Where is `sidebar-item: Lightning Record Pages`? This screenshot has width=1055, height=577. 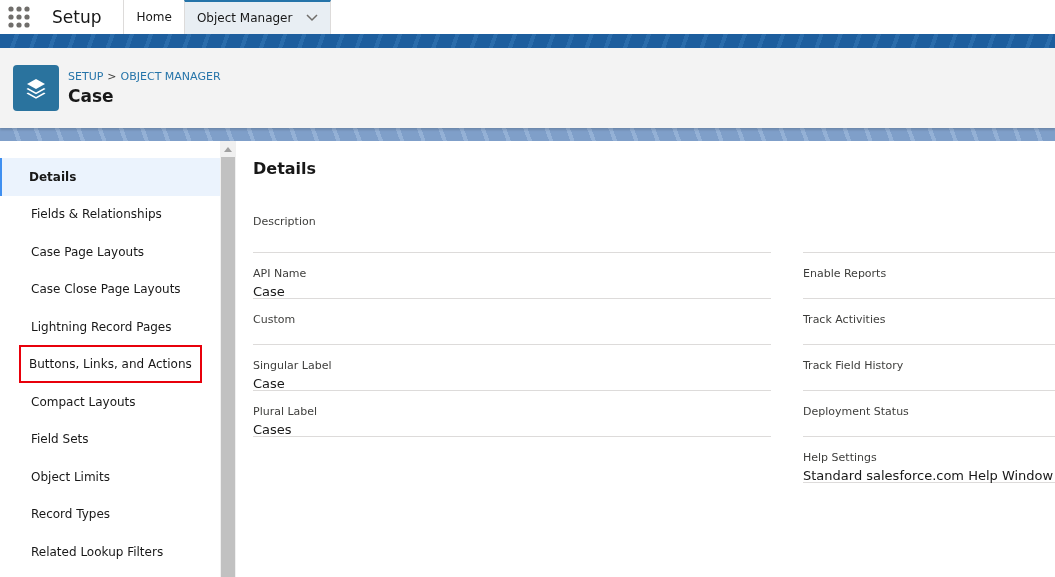 sidebar-item: Lightning Record Pages is located at coordinates (110, 327).